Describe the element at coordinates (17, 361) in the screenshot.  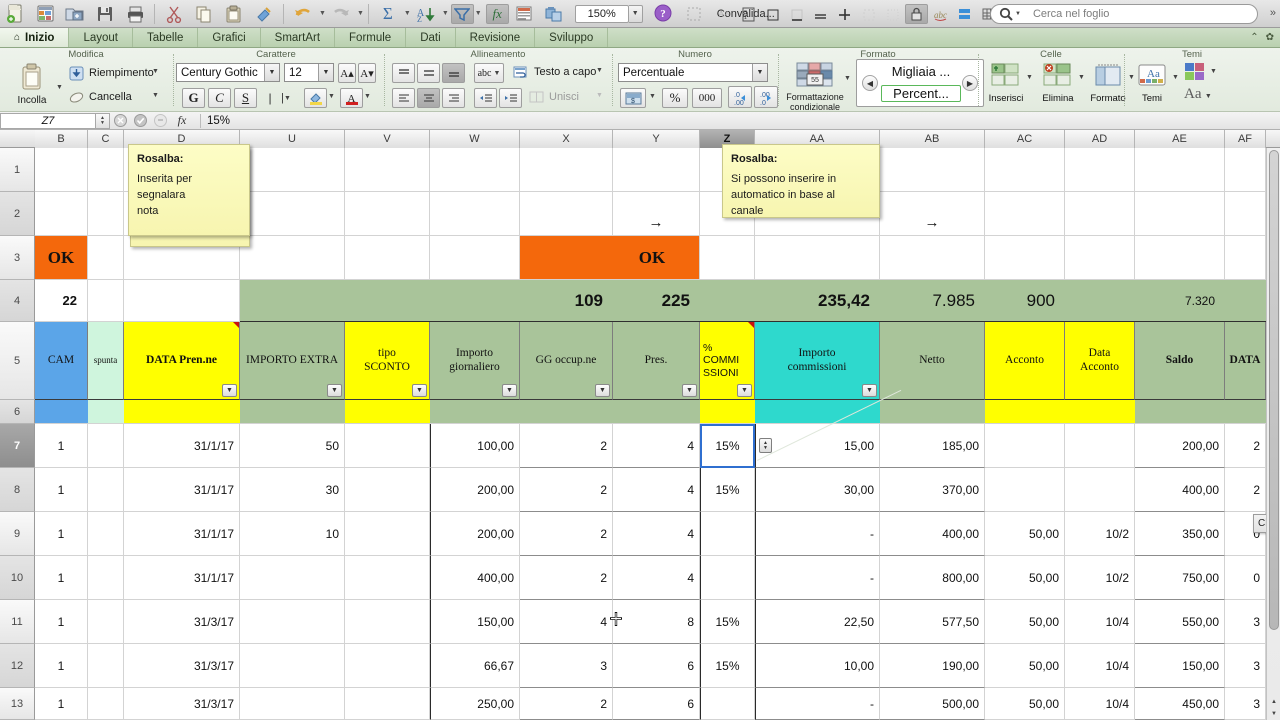
I see `row-header-5: 5` at that location.